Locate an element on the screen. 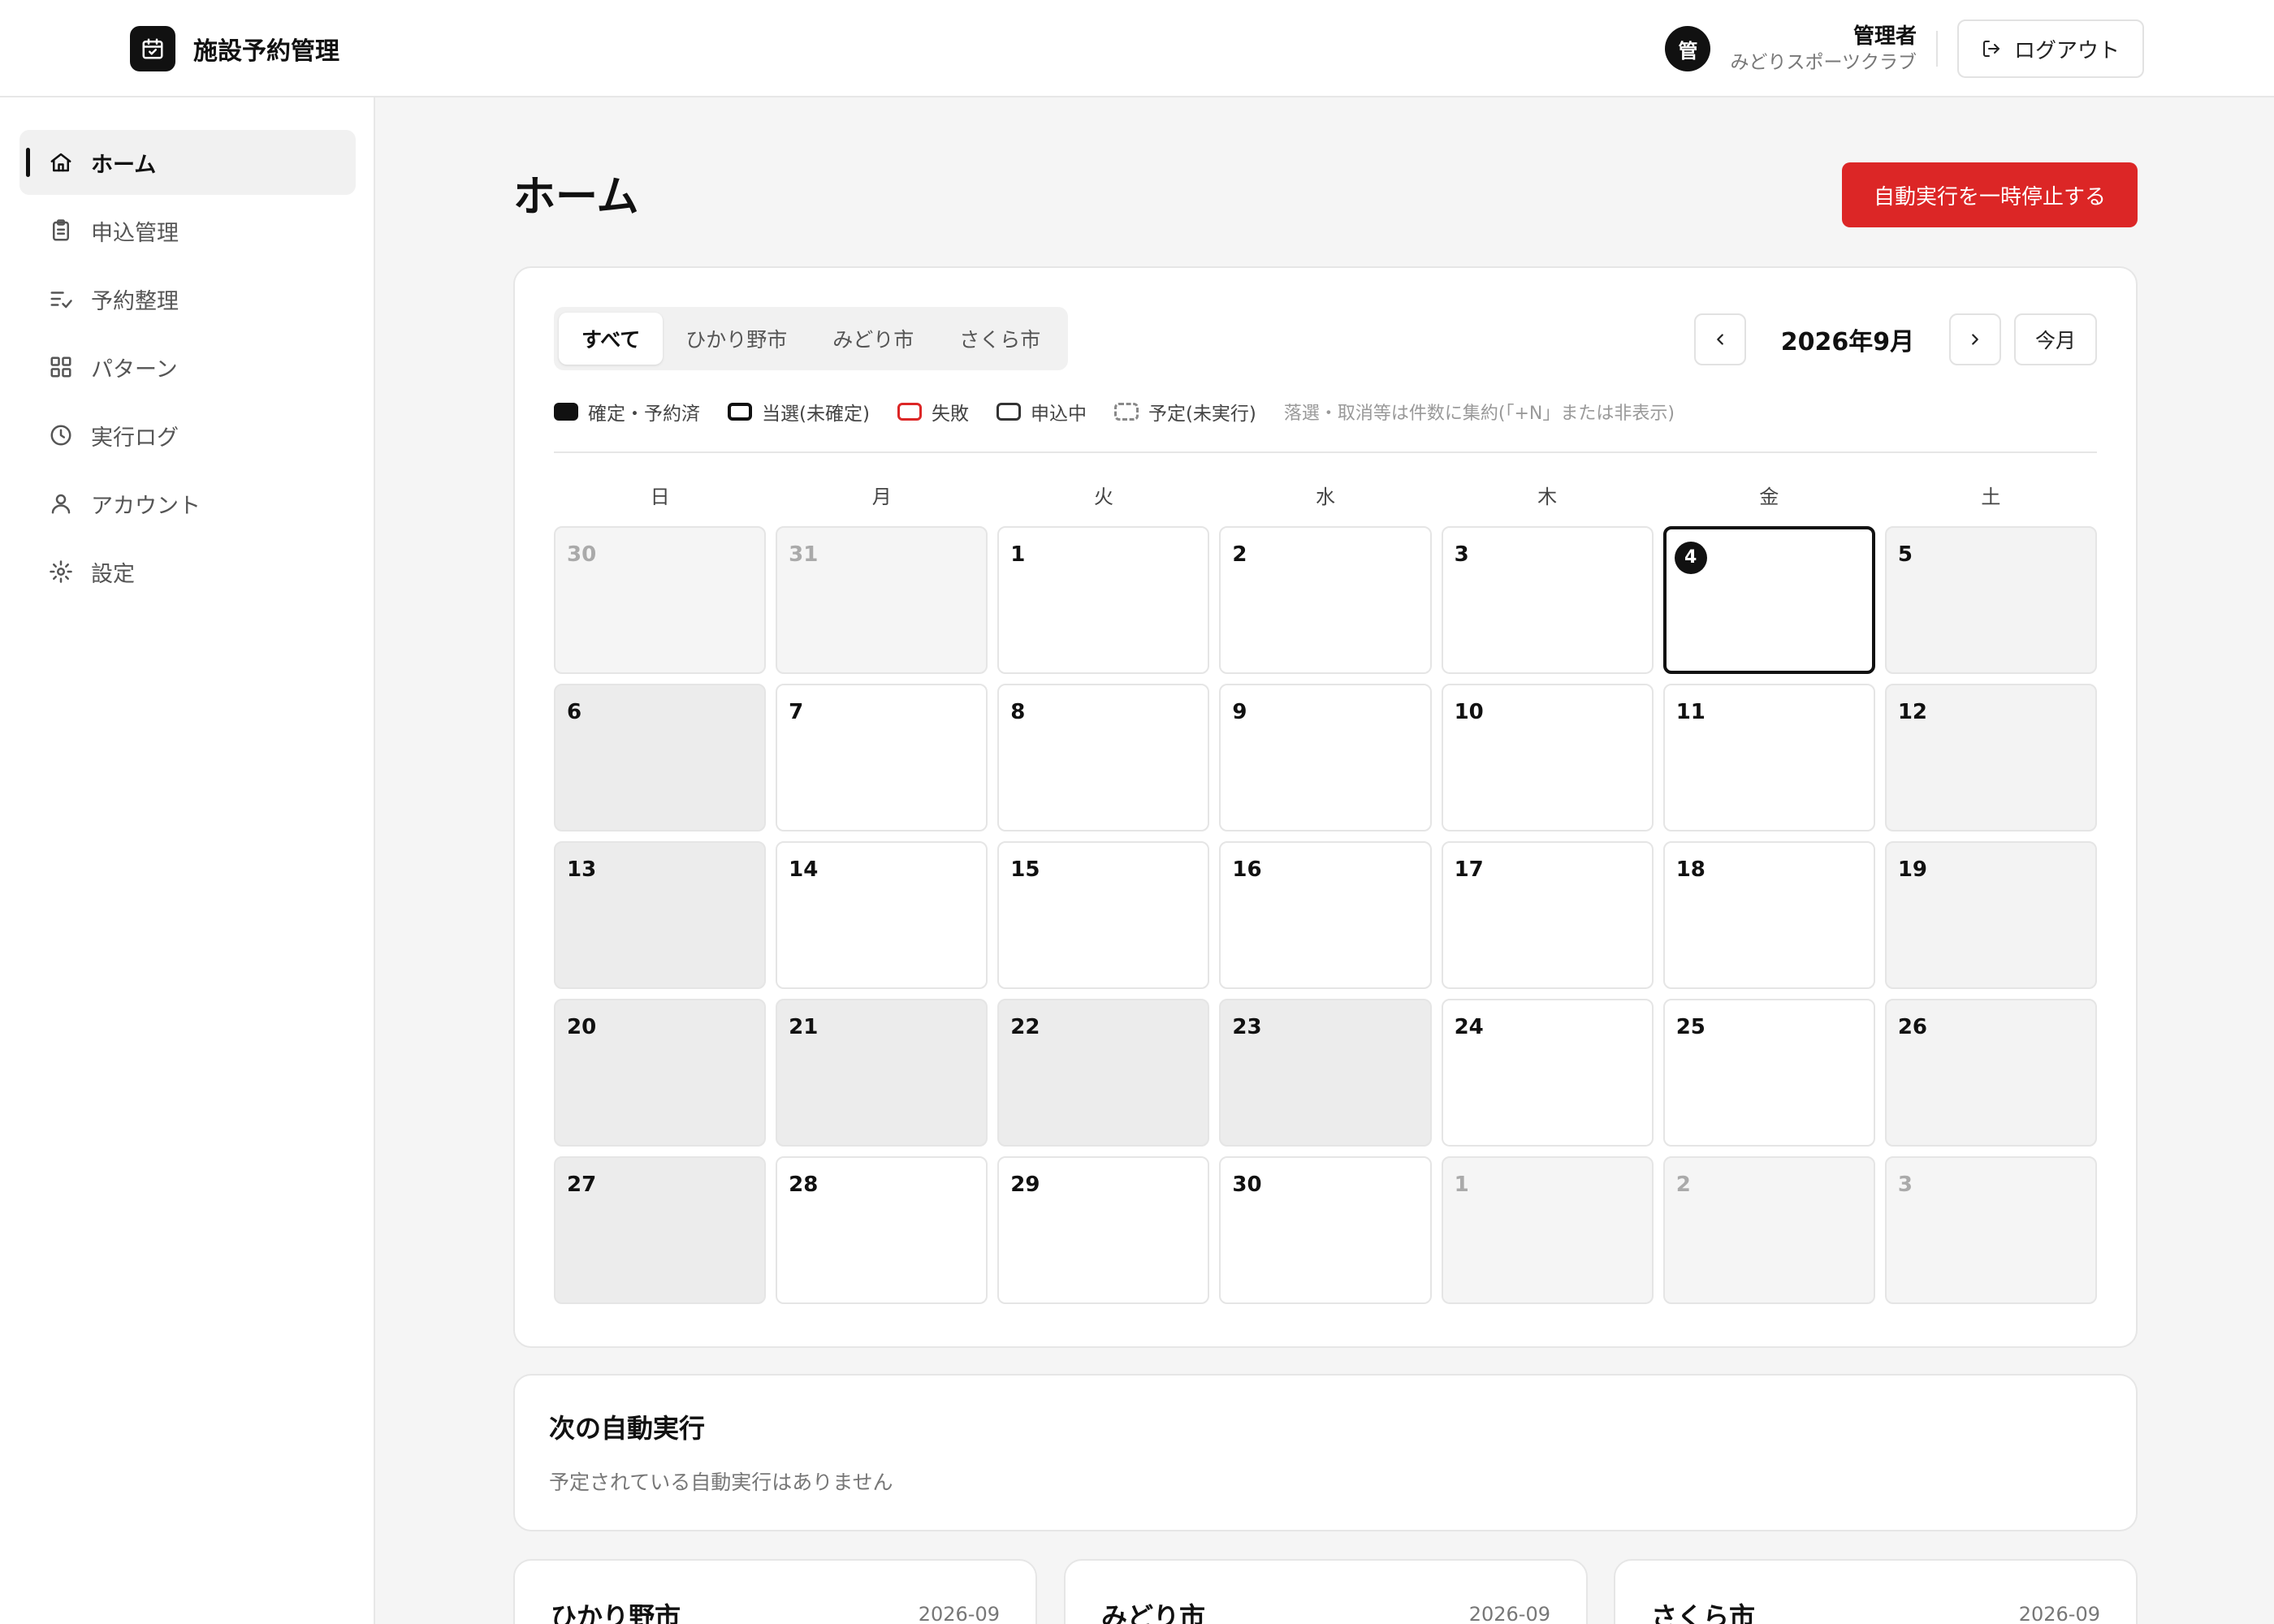 This screenshot has height=1624, width=2274. legend-label: 失敗 is located at coordinates (950, 415).